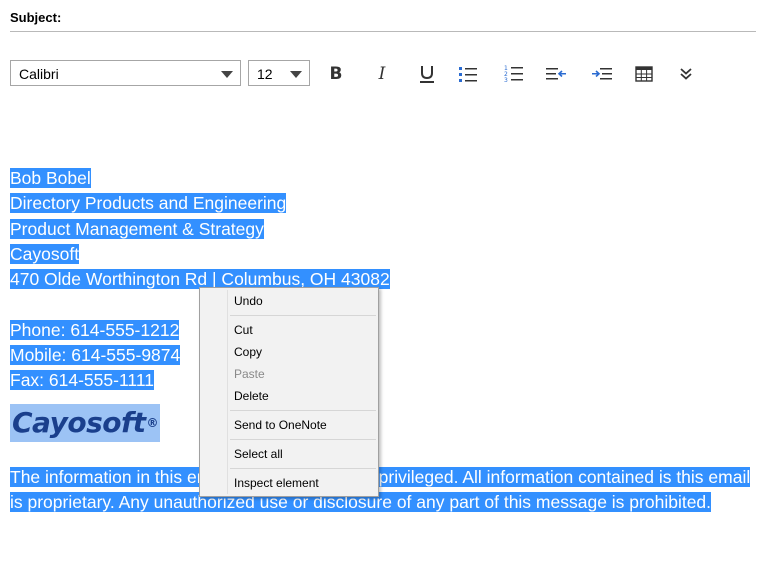 The image size is (762, 572). Describe the element at coordinates (125, 73) in the screenshot. I see `font-family-select: Calibri` at that location.